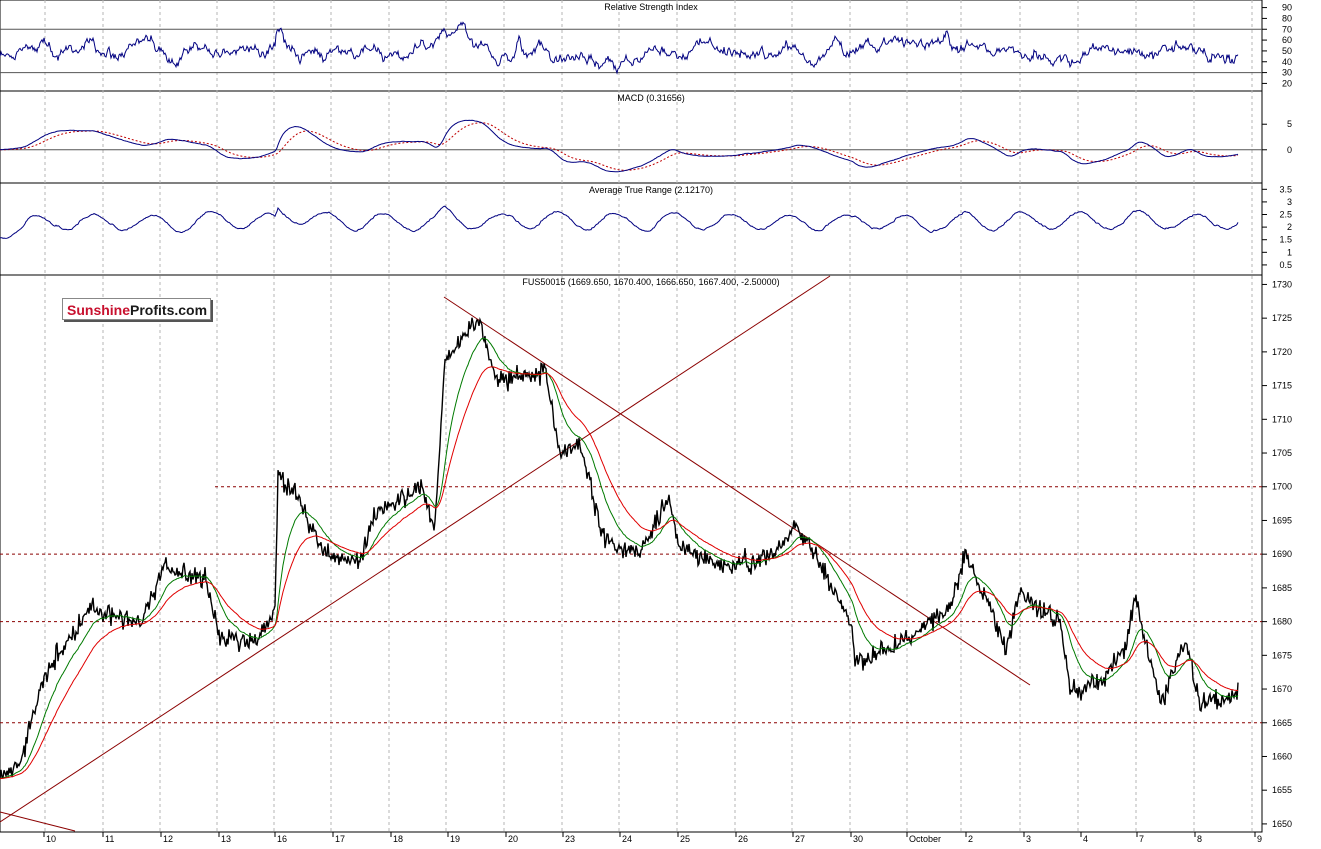  Describe the element at coordinates (1028, 839) in the screenshot. I see `x-tick-label: 3` at that location.